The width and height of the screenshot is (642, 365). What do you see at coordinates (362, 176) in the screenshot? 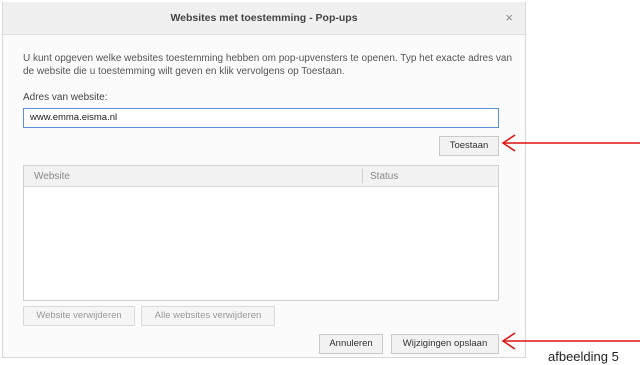
I see `column-divider` at bounding box center [362, 176].